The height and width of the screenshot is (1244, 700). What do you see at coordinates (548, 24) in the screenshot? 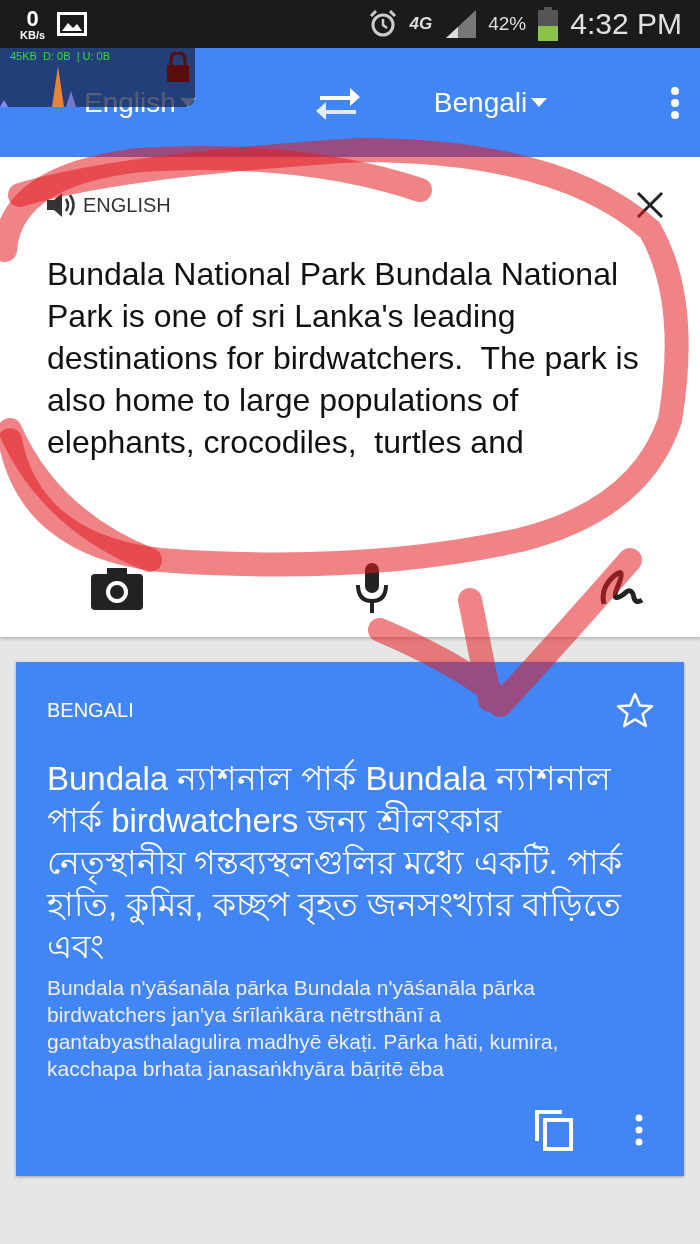
I see `battery-icon` at bounding box center [548, 24].